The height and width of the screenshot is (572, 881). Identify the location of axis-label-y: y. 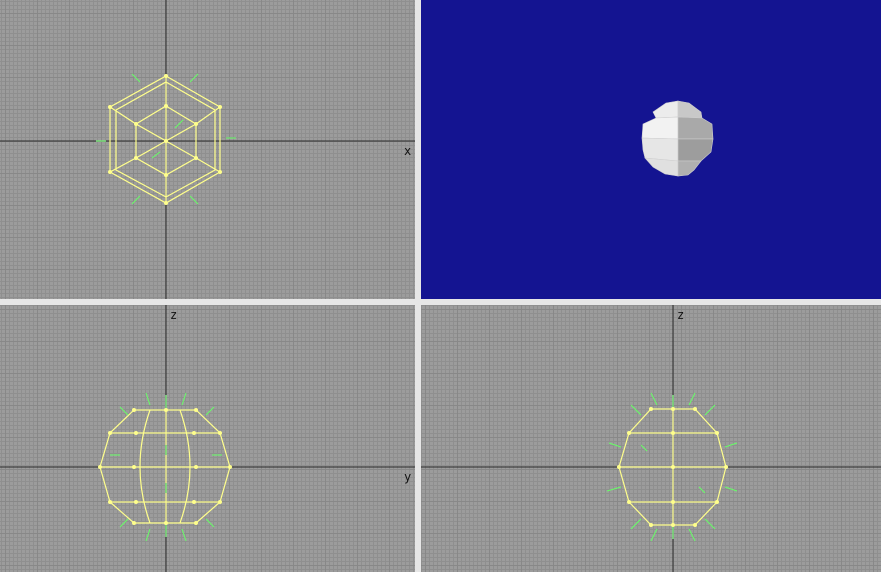
(408, 477).